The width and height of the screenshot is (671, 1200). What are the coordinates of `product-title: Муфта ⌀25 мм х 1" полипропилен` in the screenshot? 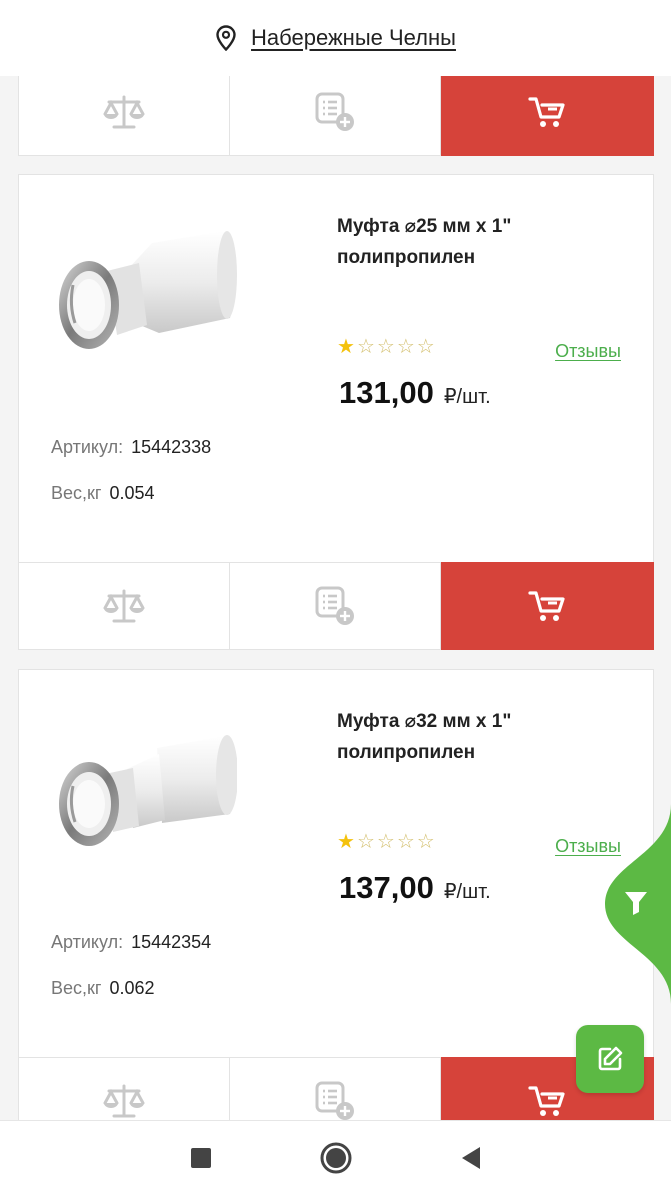 It's located at (452, 242).